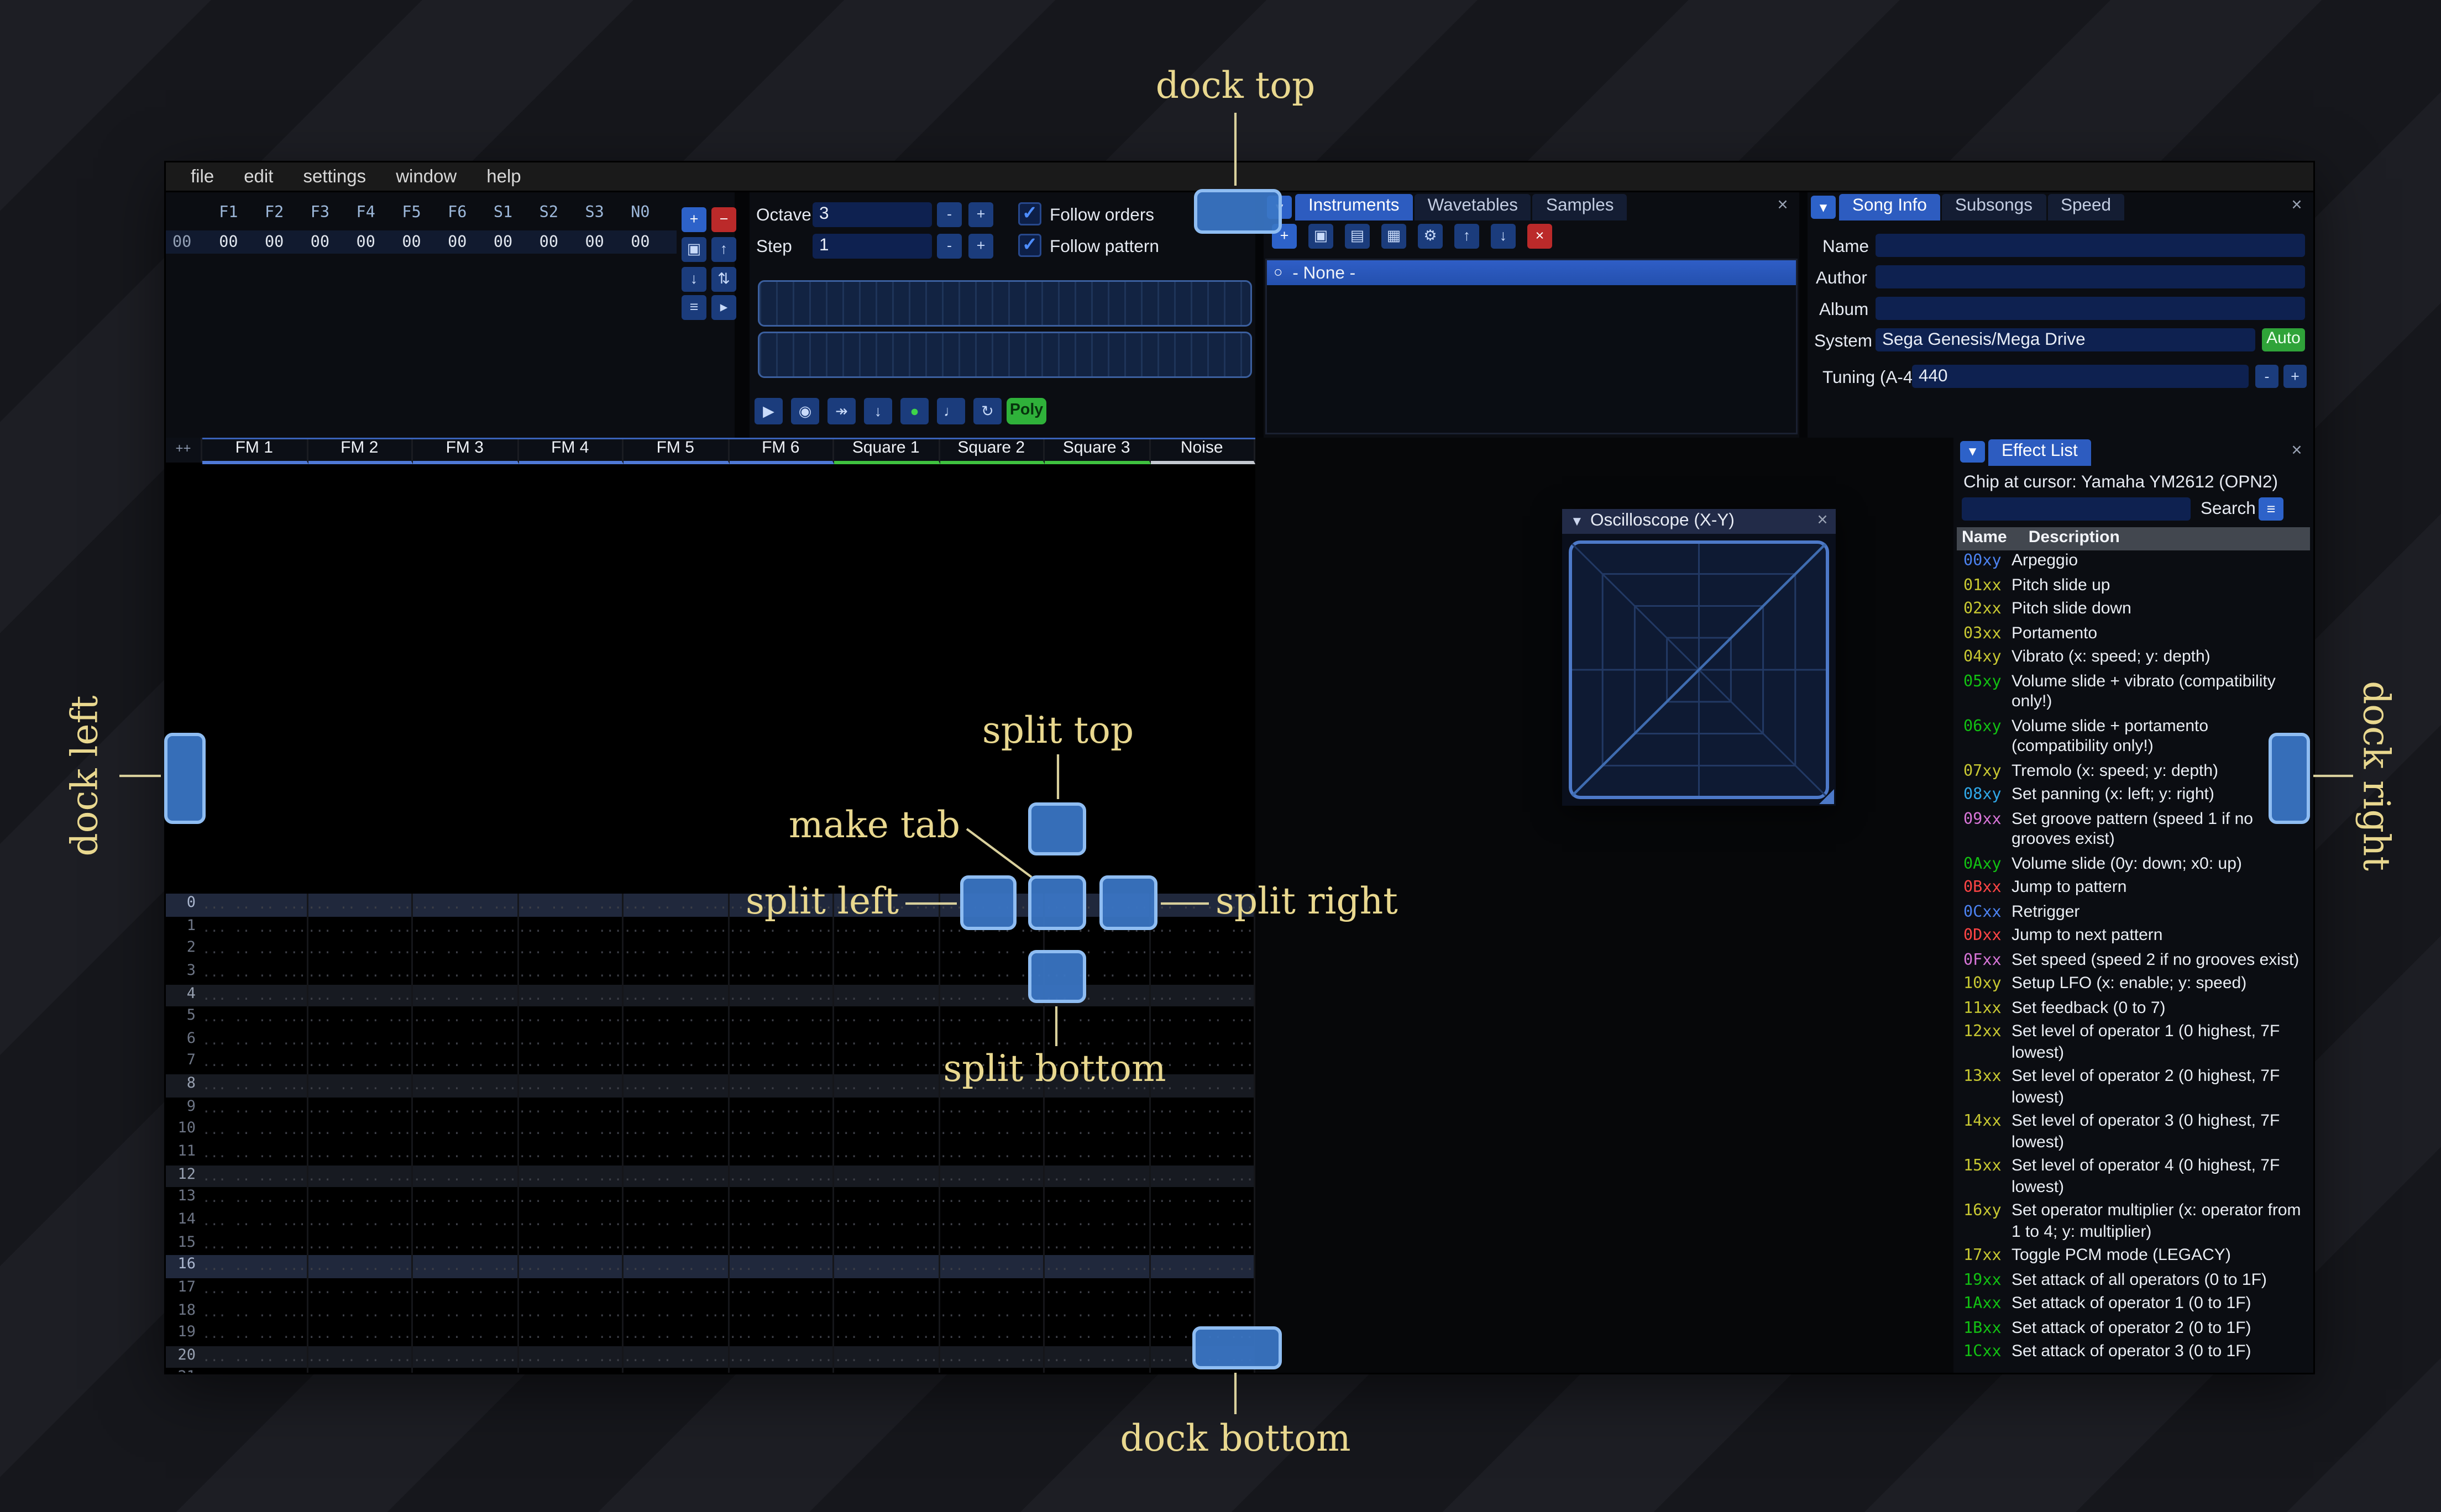 This screenshot has height=1512, width=2441. I want to click on tuning-decrease-button: -, so click(2266, 377).